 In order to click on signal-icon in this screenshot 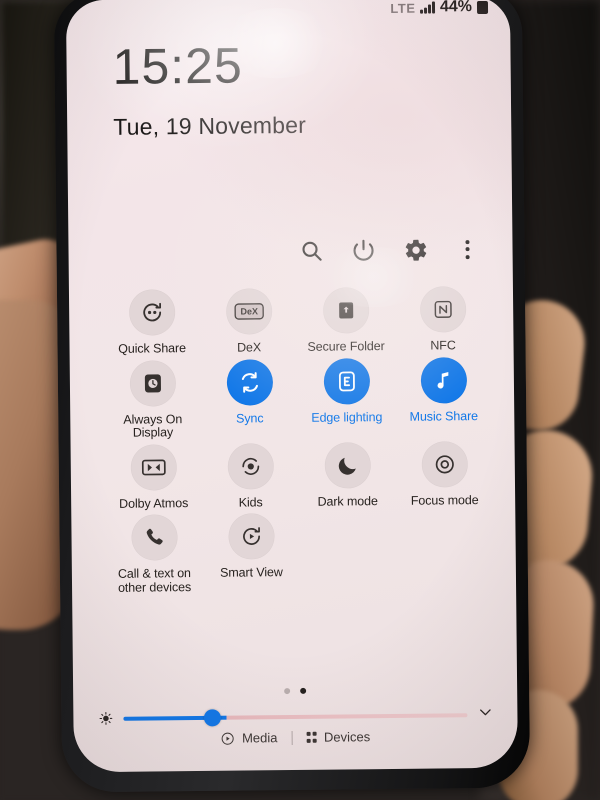, I will do `click(428, 7)`.